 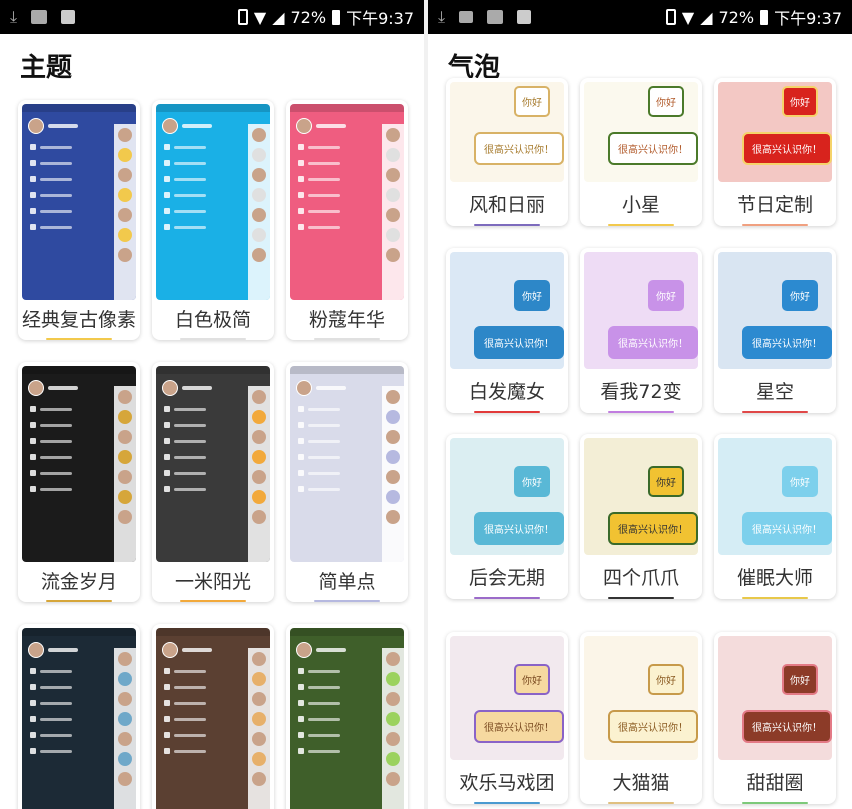 What do you see at coordinates (347, 582) in the screenshot?
I see `theme-label: 简单点` at bounding box center [347, 582].